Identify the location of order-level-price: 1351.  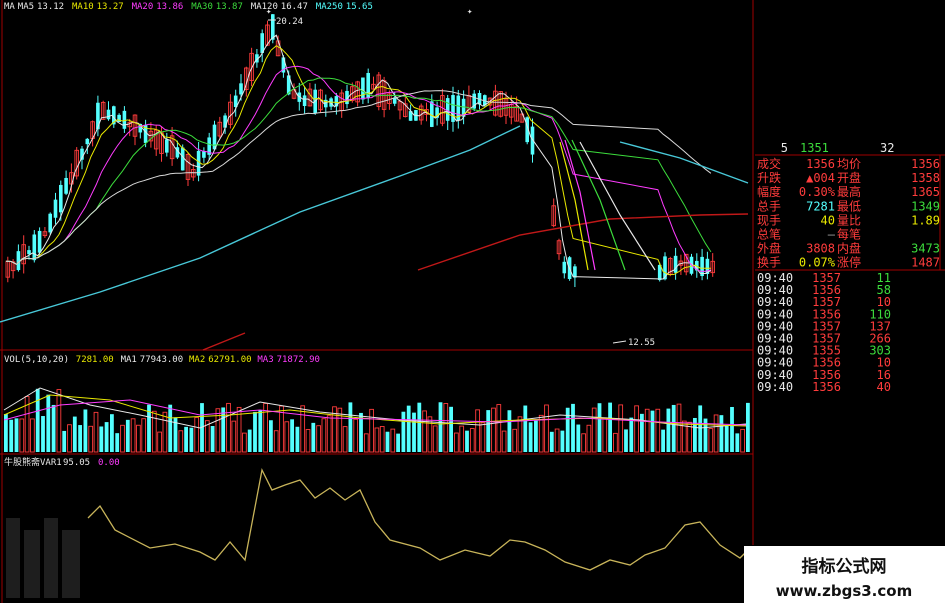
(814, 148).